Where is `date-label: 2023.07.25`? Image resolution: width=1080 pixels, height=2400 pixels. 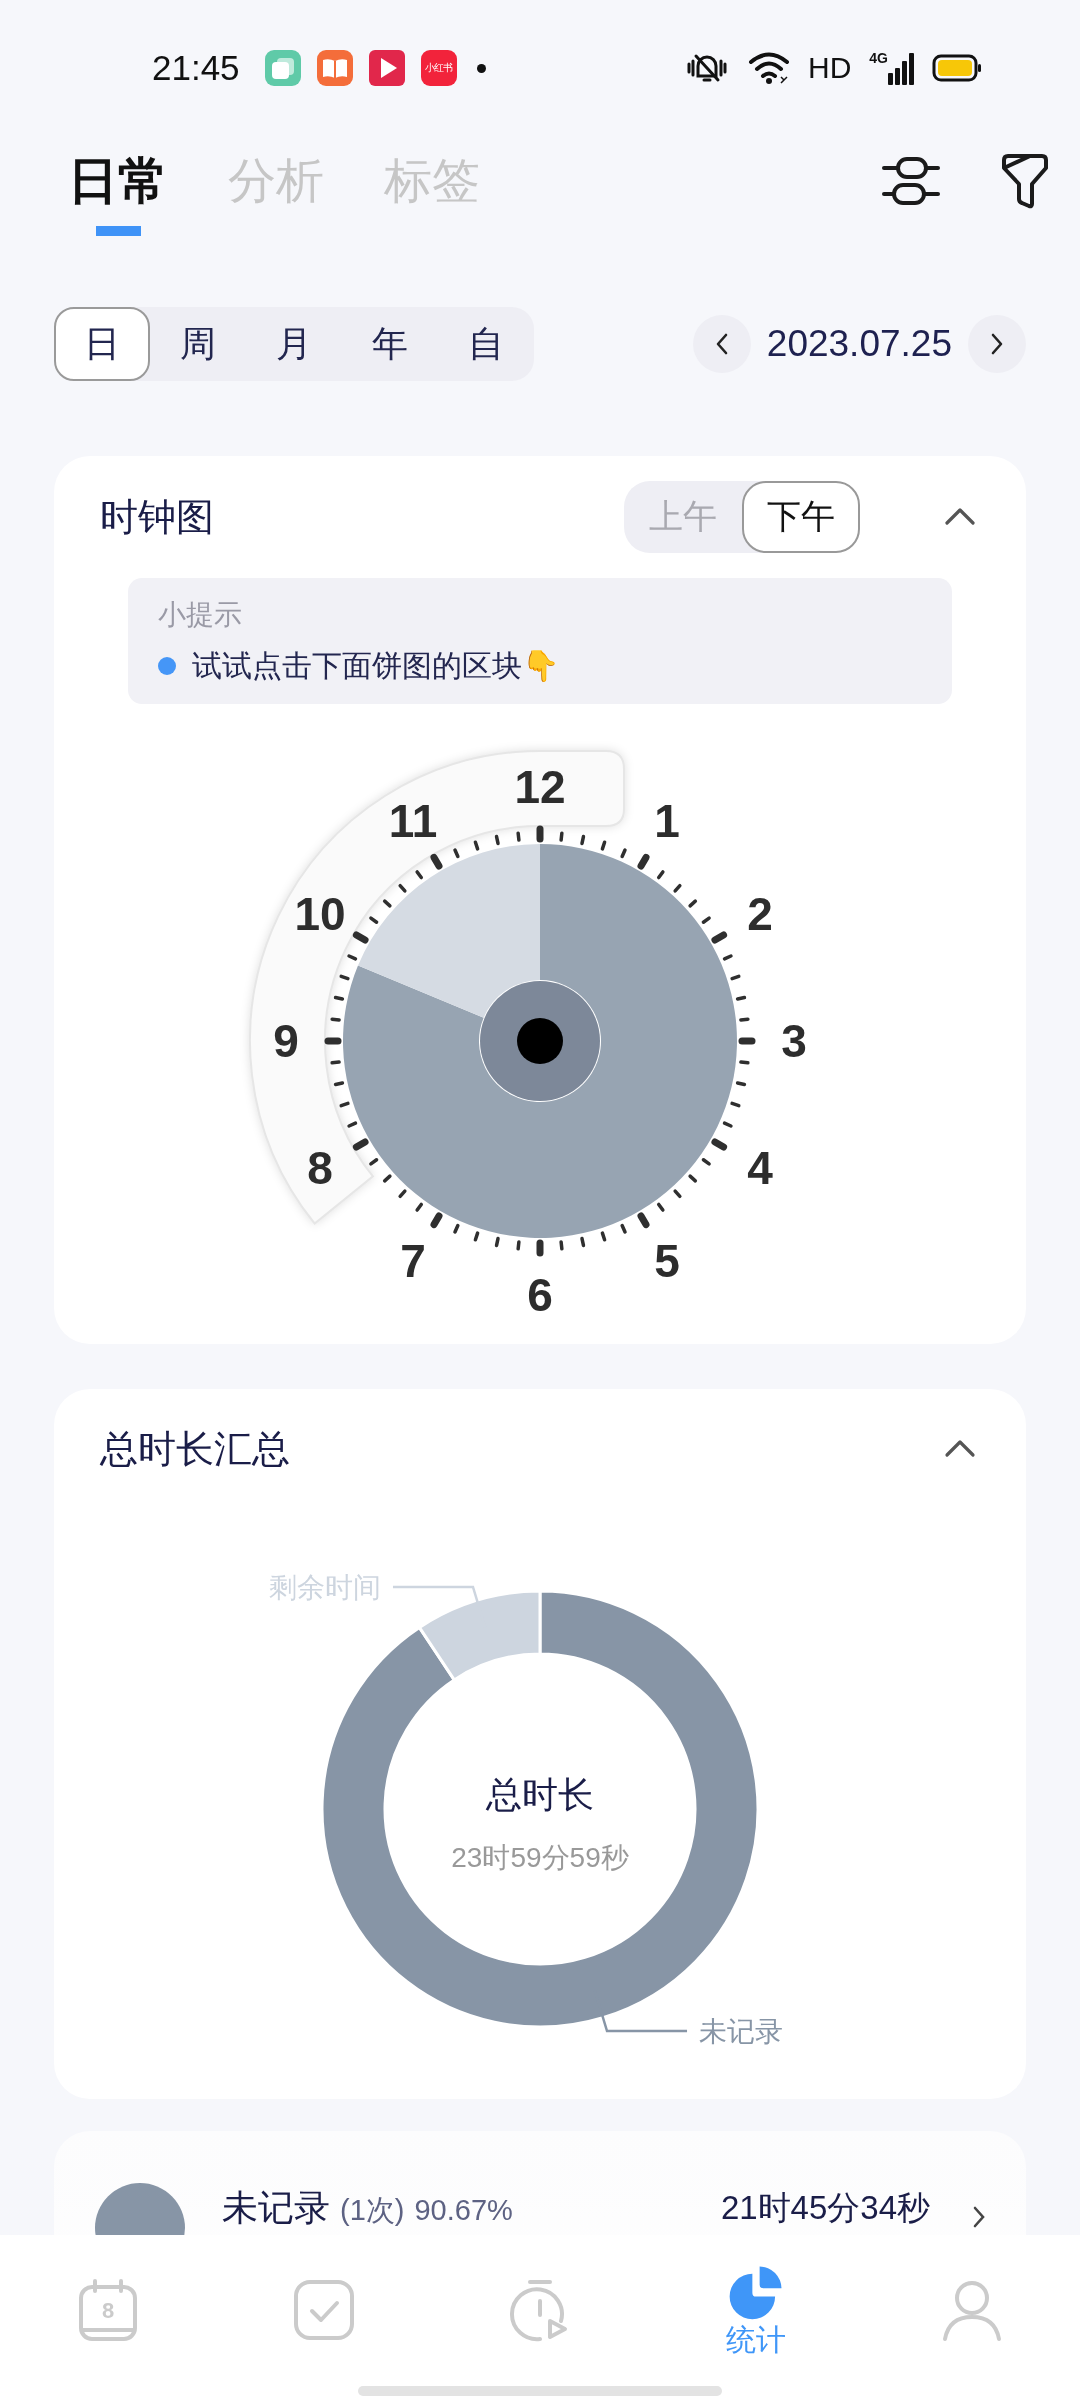 date-label: 2023.07.25 is located at coordinates (859, 344).